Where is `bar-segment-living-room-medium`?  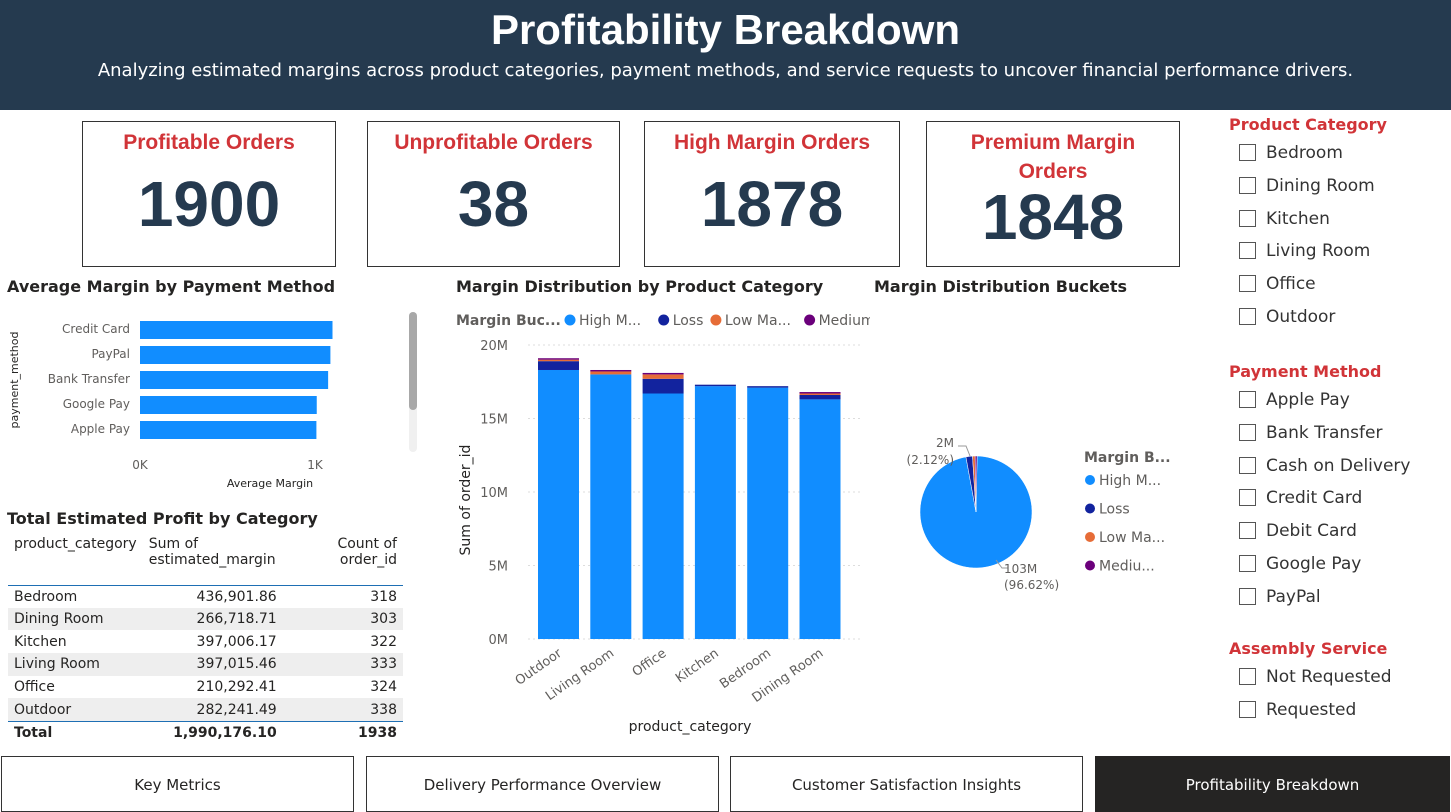
bar-segment-living-room-medium is located at coordinates (611, 370).